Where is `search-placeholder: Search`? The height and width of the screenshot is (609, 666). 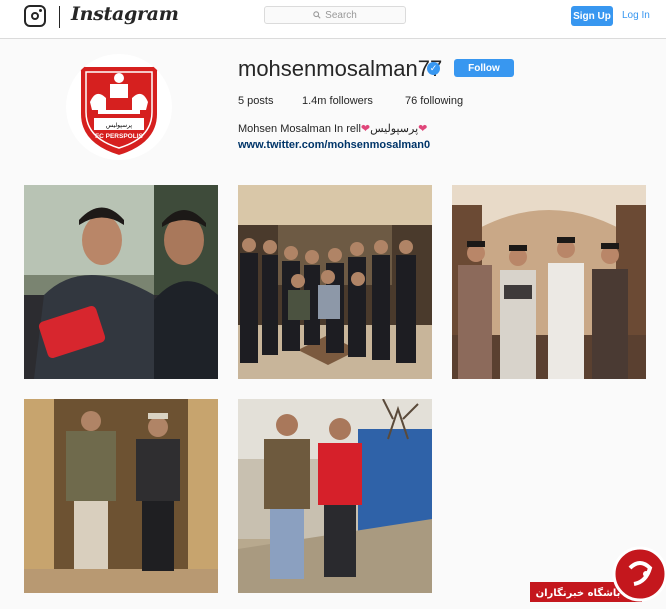 search-placeholder: Search is located at coordinates (341, 15).